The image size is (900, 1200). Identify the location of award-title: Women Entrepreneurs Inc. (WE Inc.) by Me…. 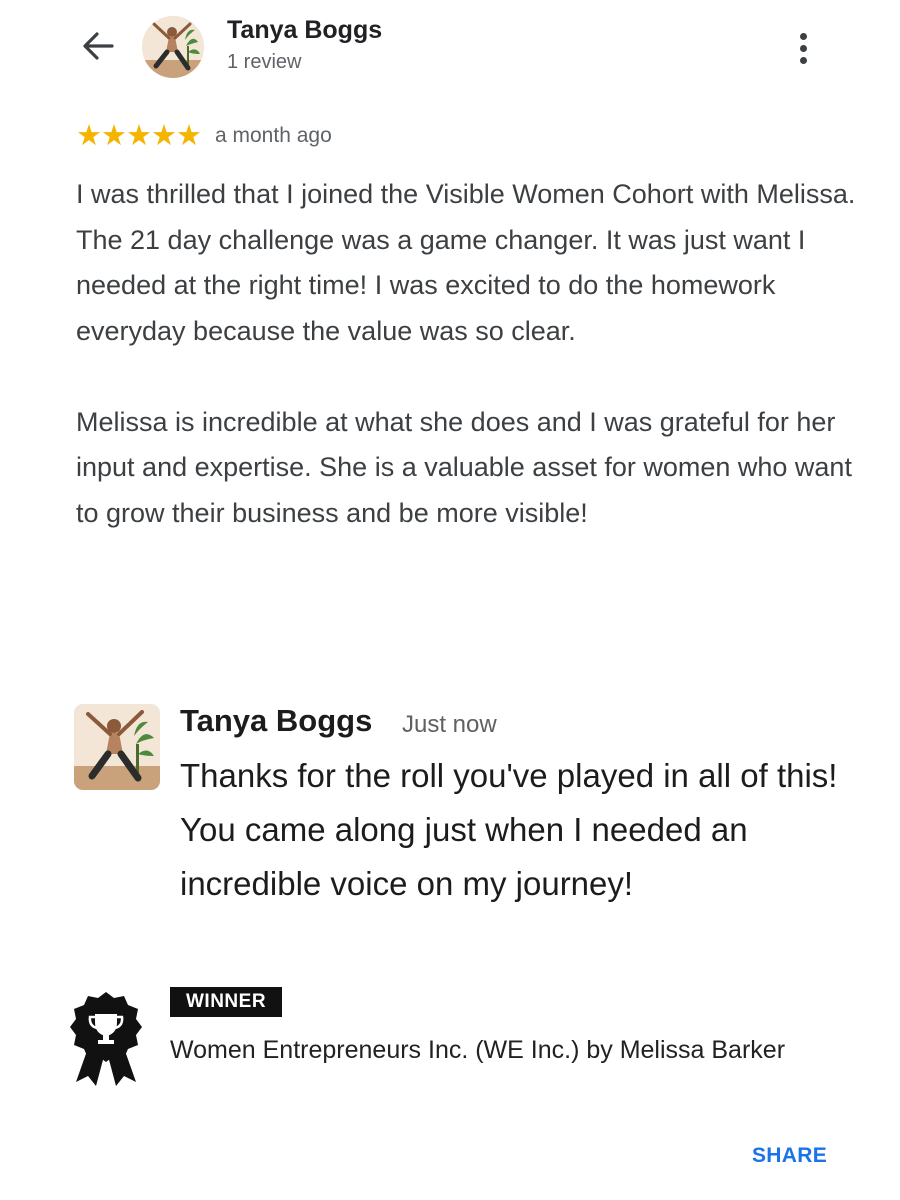
(478, 1050).